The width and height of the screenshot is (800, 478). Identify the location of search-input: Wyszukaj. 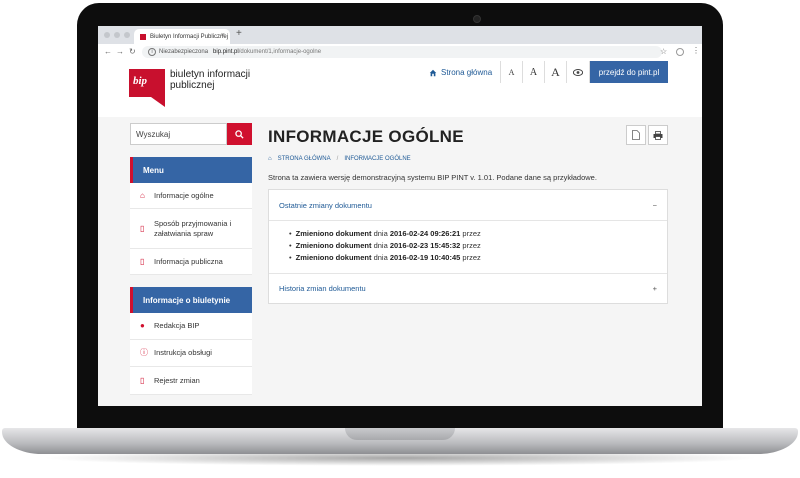
(178, 134).